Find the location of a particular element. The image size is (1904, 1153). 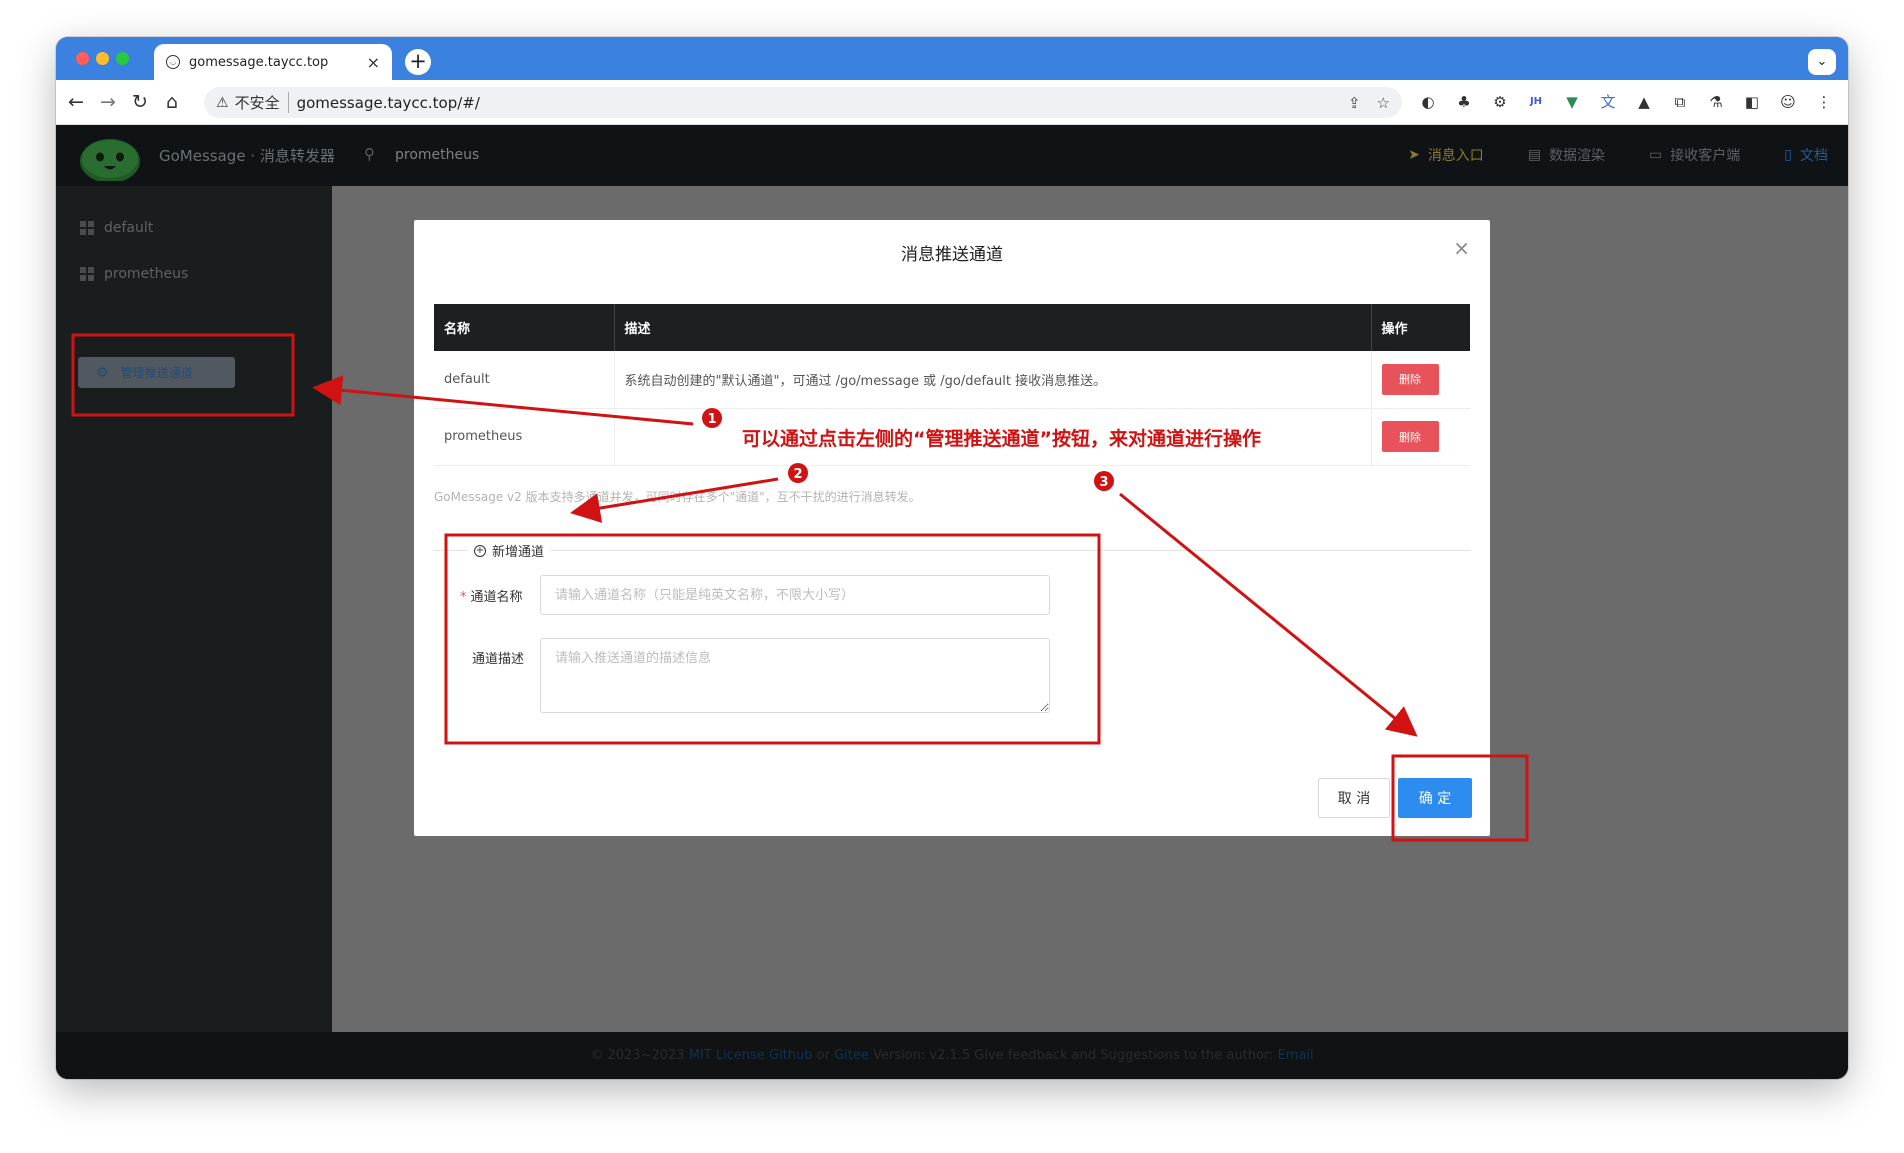

nav-docs: ▯ 文档 is located at coordinates (1806, 155).